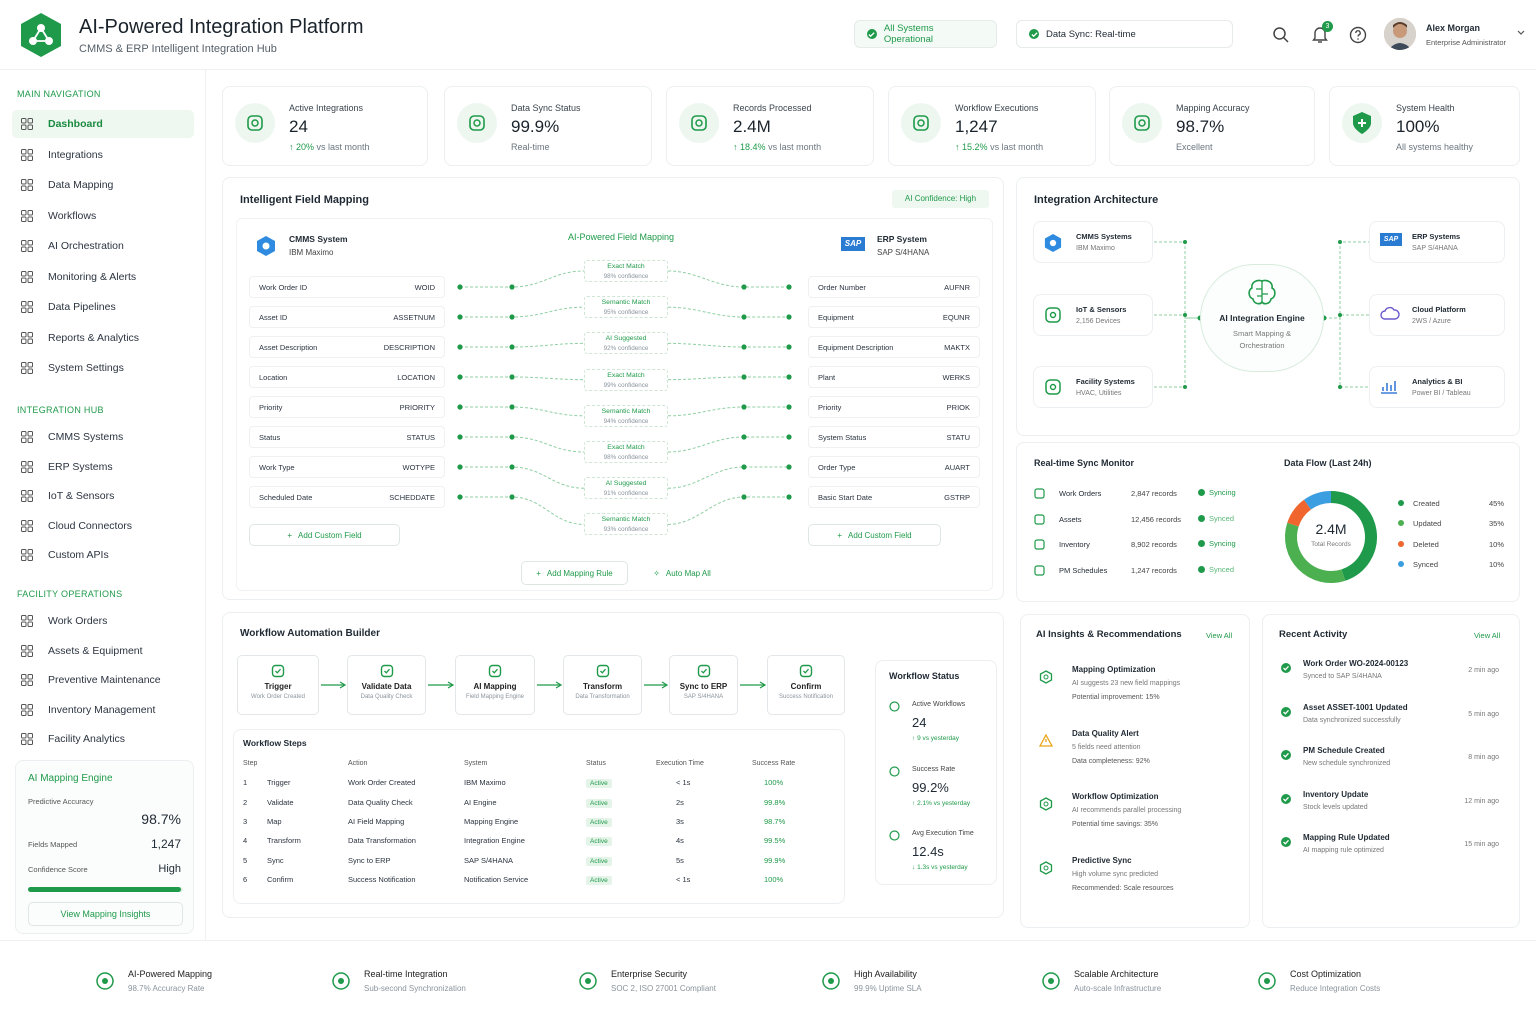 This screenshot has width=1536, height=1024. What do you see at coordinates (105, 914) in the screenshot?
I see `view-mapping-insights-button: View Mapping Insights` at bounding box center [105, 914].